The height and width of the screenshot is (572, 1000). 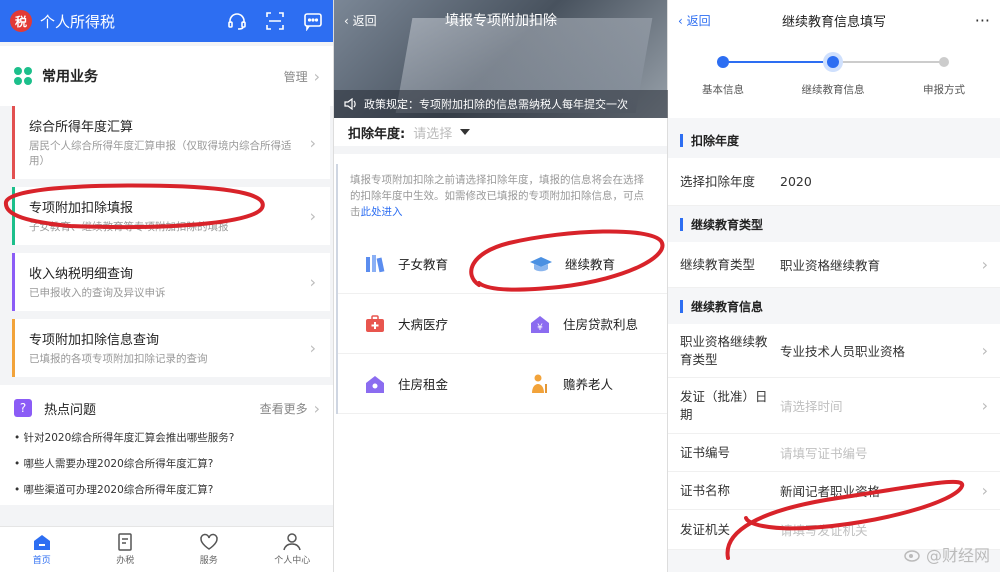 What do you see at coordinates (296, 76) in the screenshot?
I see `manage-link: 管理` at bounding box center [296, 76].